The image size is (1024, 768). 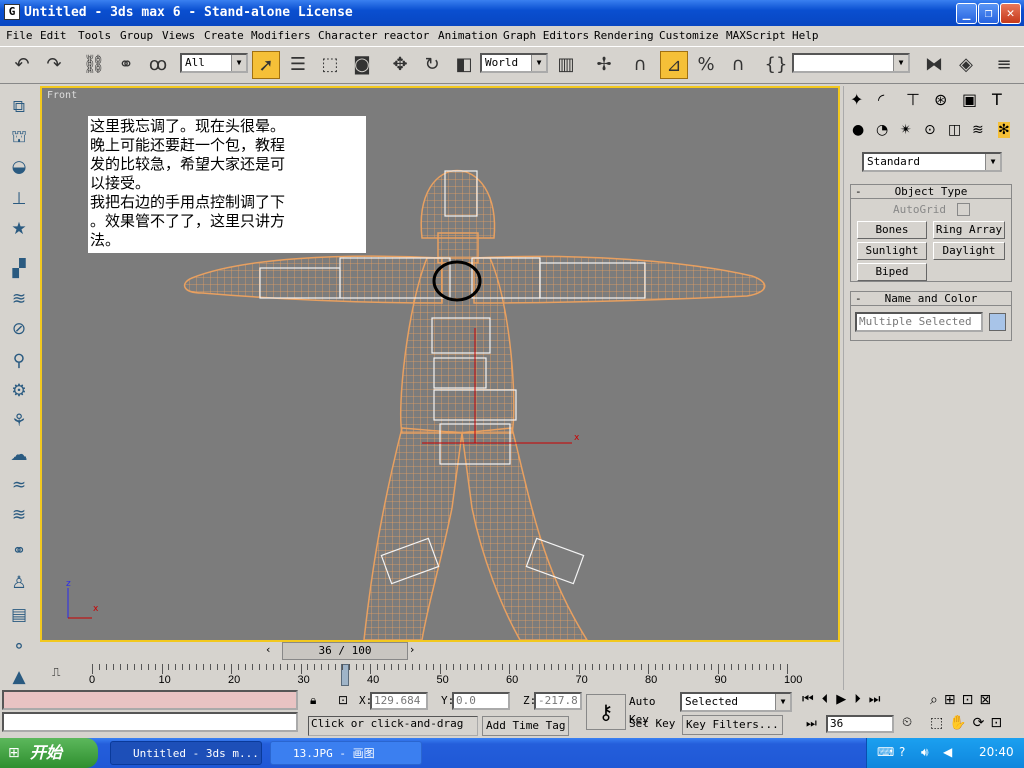 What do you see at coordinates (706, 65) in the screenshot?
I see `percent-snap-icon: %` at bounding box center [706, 65].